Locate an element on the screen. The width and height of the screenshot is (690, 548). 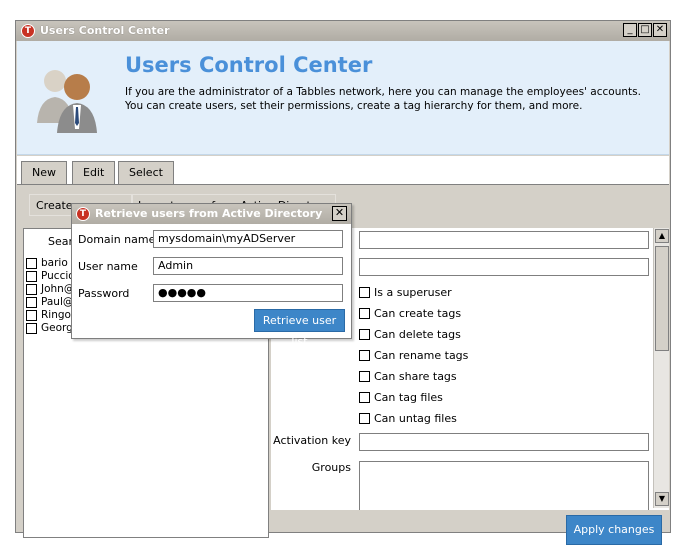
domain-name-label: Domain name is located at coordinates (117, 239).